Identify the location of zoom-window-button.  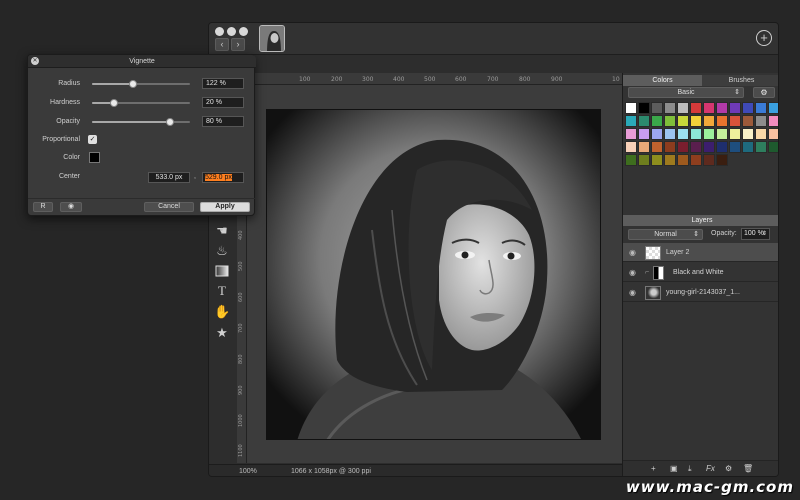
(243, 31).